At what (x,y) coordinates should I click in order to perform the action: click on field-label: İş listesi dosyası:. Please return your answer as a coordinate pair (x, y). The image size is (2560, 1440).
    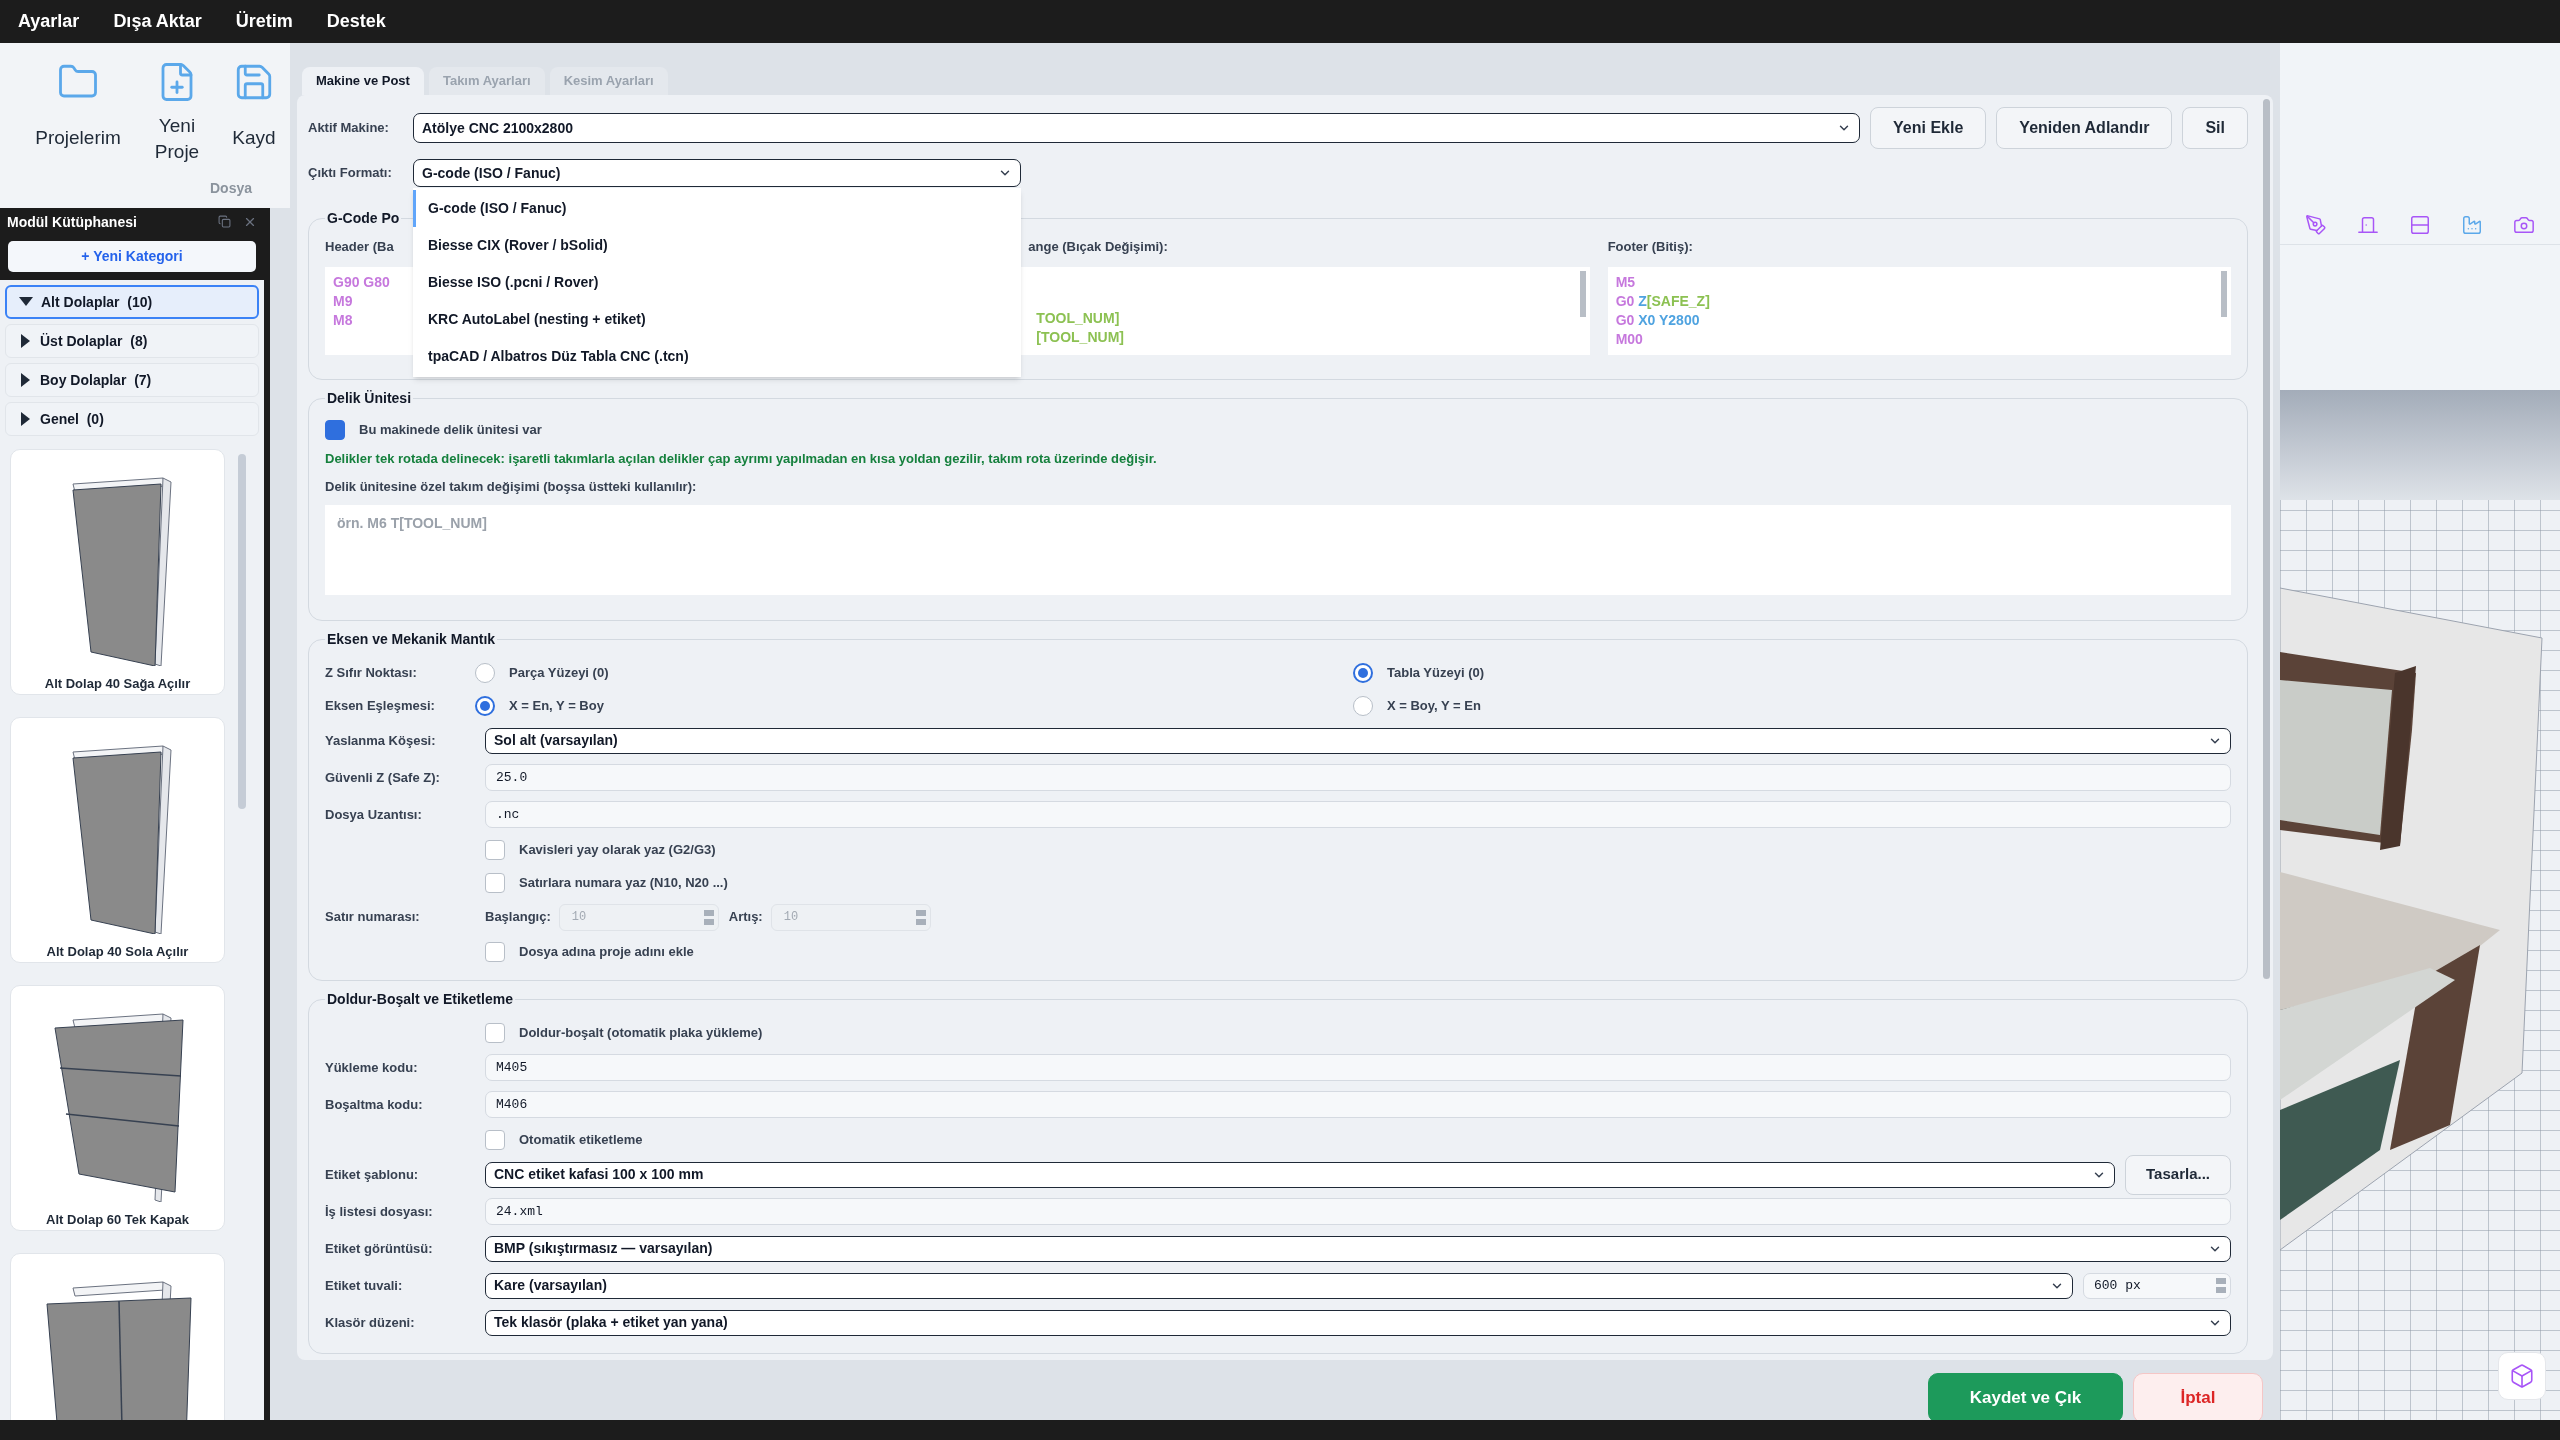
    Looking at the image, I should click on (379, 1211).